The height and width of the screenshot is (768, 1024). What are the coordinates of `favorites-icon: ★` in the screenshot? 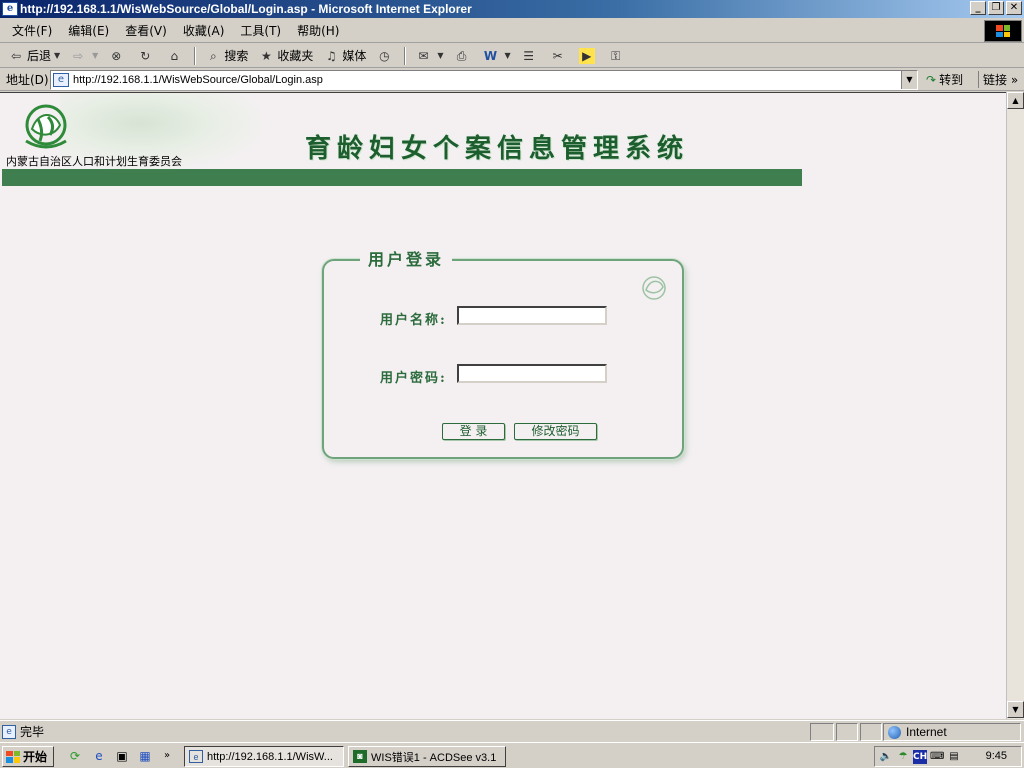 It's located at (266, 55).